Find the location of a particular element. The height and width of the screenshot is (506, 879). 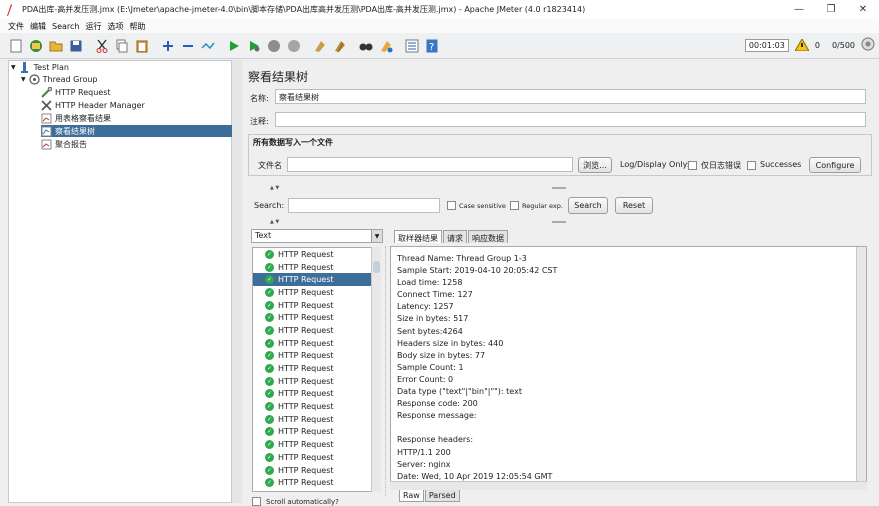

tree-node-thread-group: ▼ Thread Group is located at coordinates (59, 79).